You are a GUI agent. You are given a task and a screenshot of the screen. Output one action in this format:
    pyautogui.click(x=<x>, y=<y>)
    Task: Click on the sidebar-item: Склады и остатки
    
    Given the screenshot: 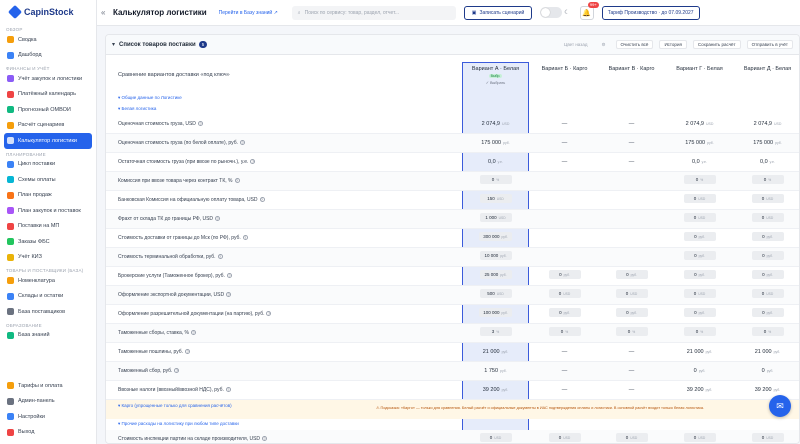 What is the action you would take?
    pyautogui.click(x=48, y=297)
    